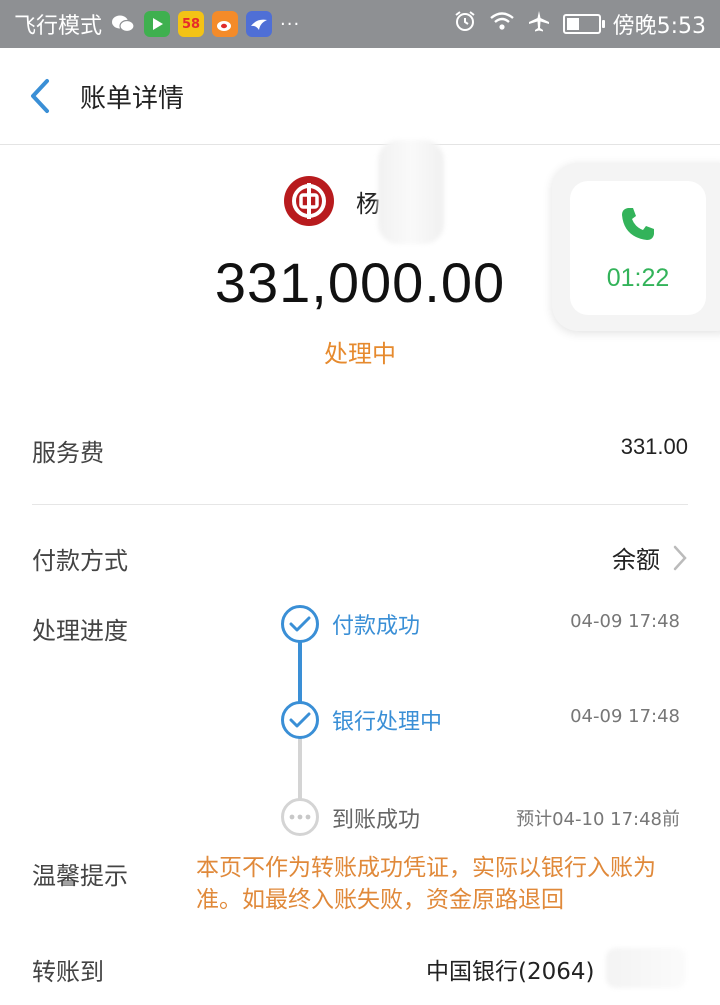  What do you see at coordinates (309, 201) in the screenshot?
I see `bank-of-china-logo-icon` at bounding box center [309, 201].